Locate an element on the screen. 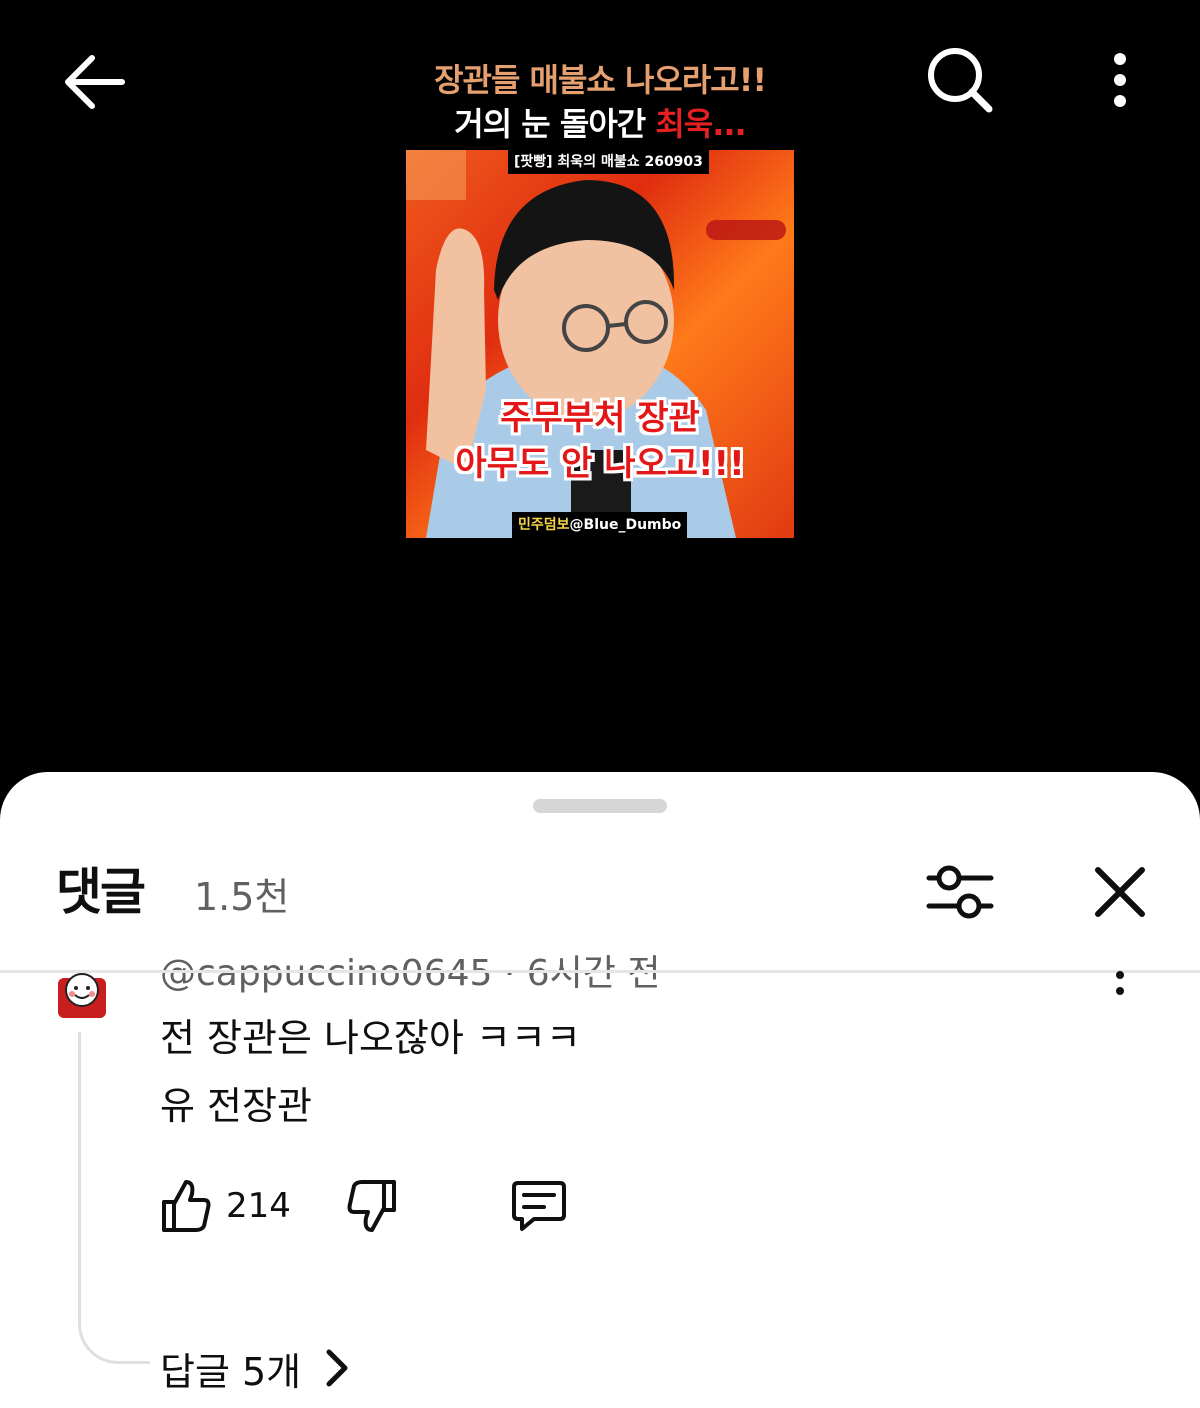  thumbnail-credit: 민주덤보@Blue_Dumbo is located at coordinates (600, 525).